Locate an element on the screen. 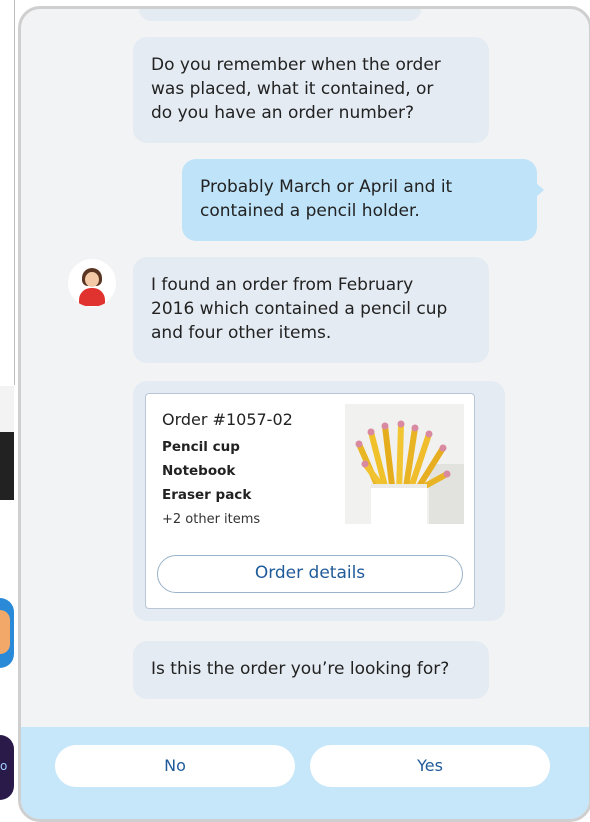 This screenshot has width=590, height=822. message-line: I found an order from February is located at coordinates (282, 285).